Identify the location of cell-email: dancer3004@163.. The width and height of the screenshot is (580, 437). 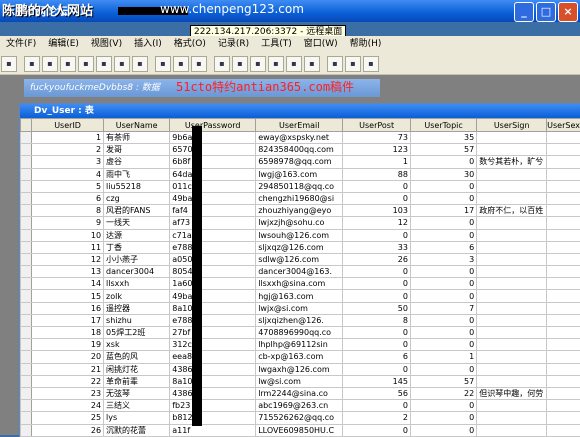
(299, 272).